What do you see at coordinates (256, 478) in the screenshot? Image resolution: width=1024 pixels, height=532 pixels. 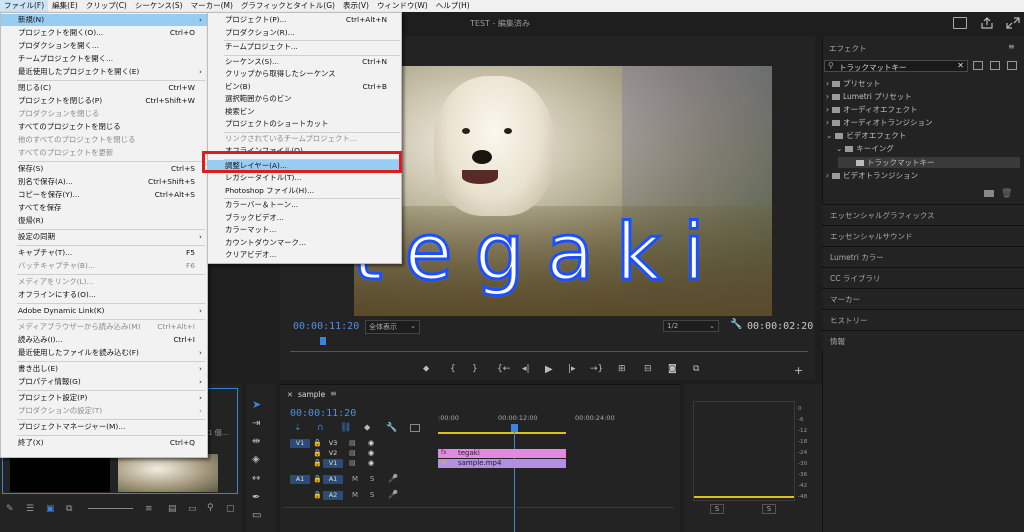 I see `slip-tool-icon: ↔` at bounding box center [256, 478].